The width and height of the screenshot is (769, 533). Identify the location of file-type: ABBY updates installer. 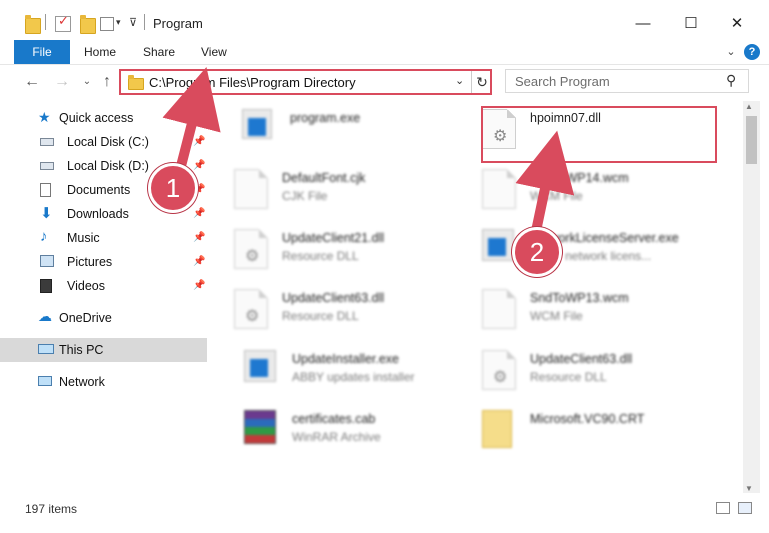
(353, 377).